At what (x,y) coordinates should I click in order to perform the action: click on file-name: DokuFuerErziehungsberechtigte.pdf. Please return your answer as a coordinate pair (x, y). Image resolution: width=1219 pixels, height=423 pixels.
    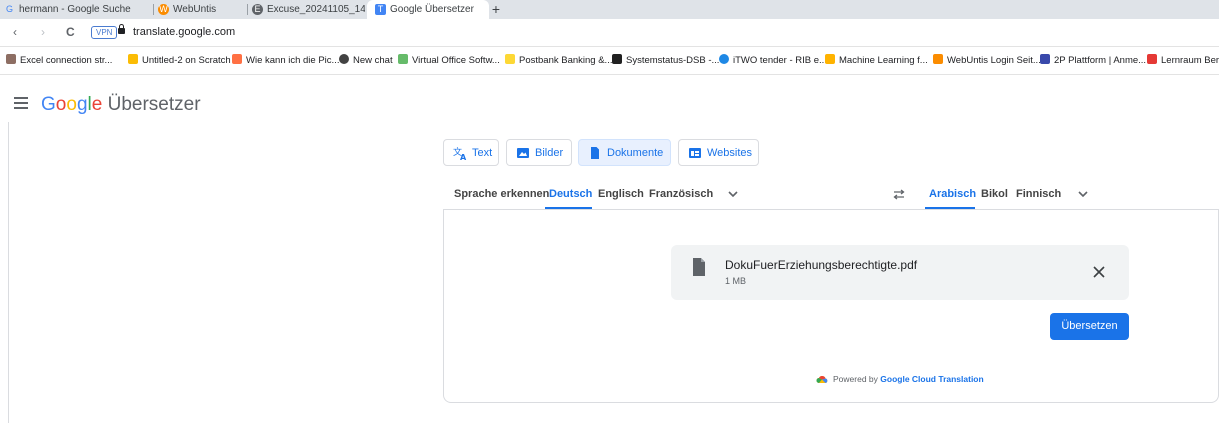
    Looking at the image, I should click on (821, 265).